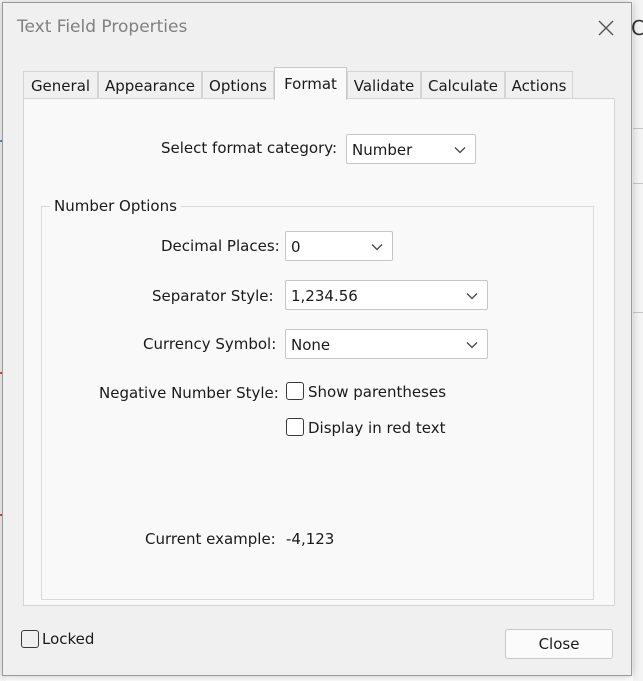 The height and width of the screenshot is (681, 643). I want to click on red-text-label: Display in red text, so click(376, 428).